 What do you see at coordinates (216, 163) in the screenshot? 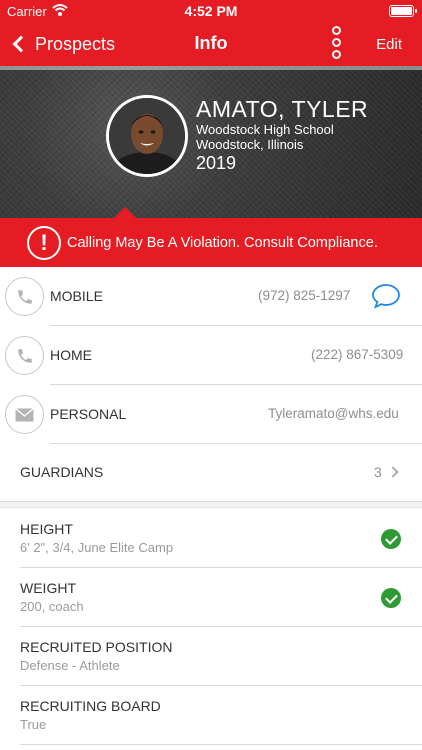
I see `prospect-year: 2019` at bounding box center [216, 163].